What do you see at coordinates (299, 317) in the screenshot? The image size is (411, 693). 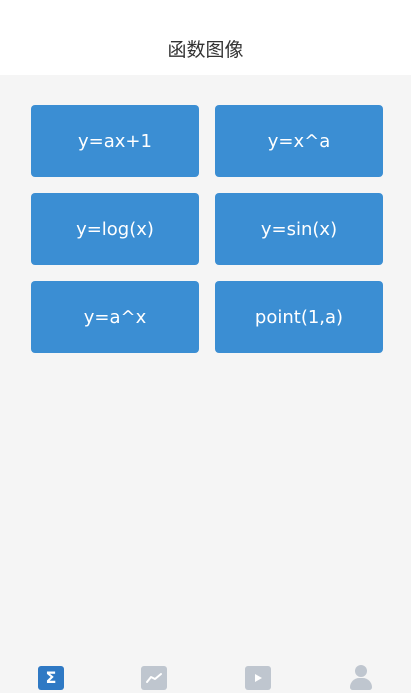 I see `function-button-point: point(1,a)` at bounding box center [299, 317].